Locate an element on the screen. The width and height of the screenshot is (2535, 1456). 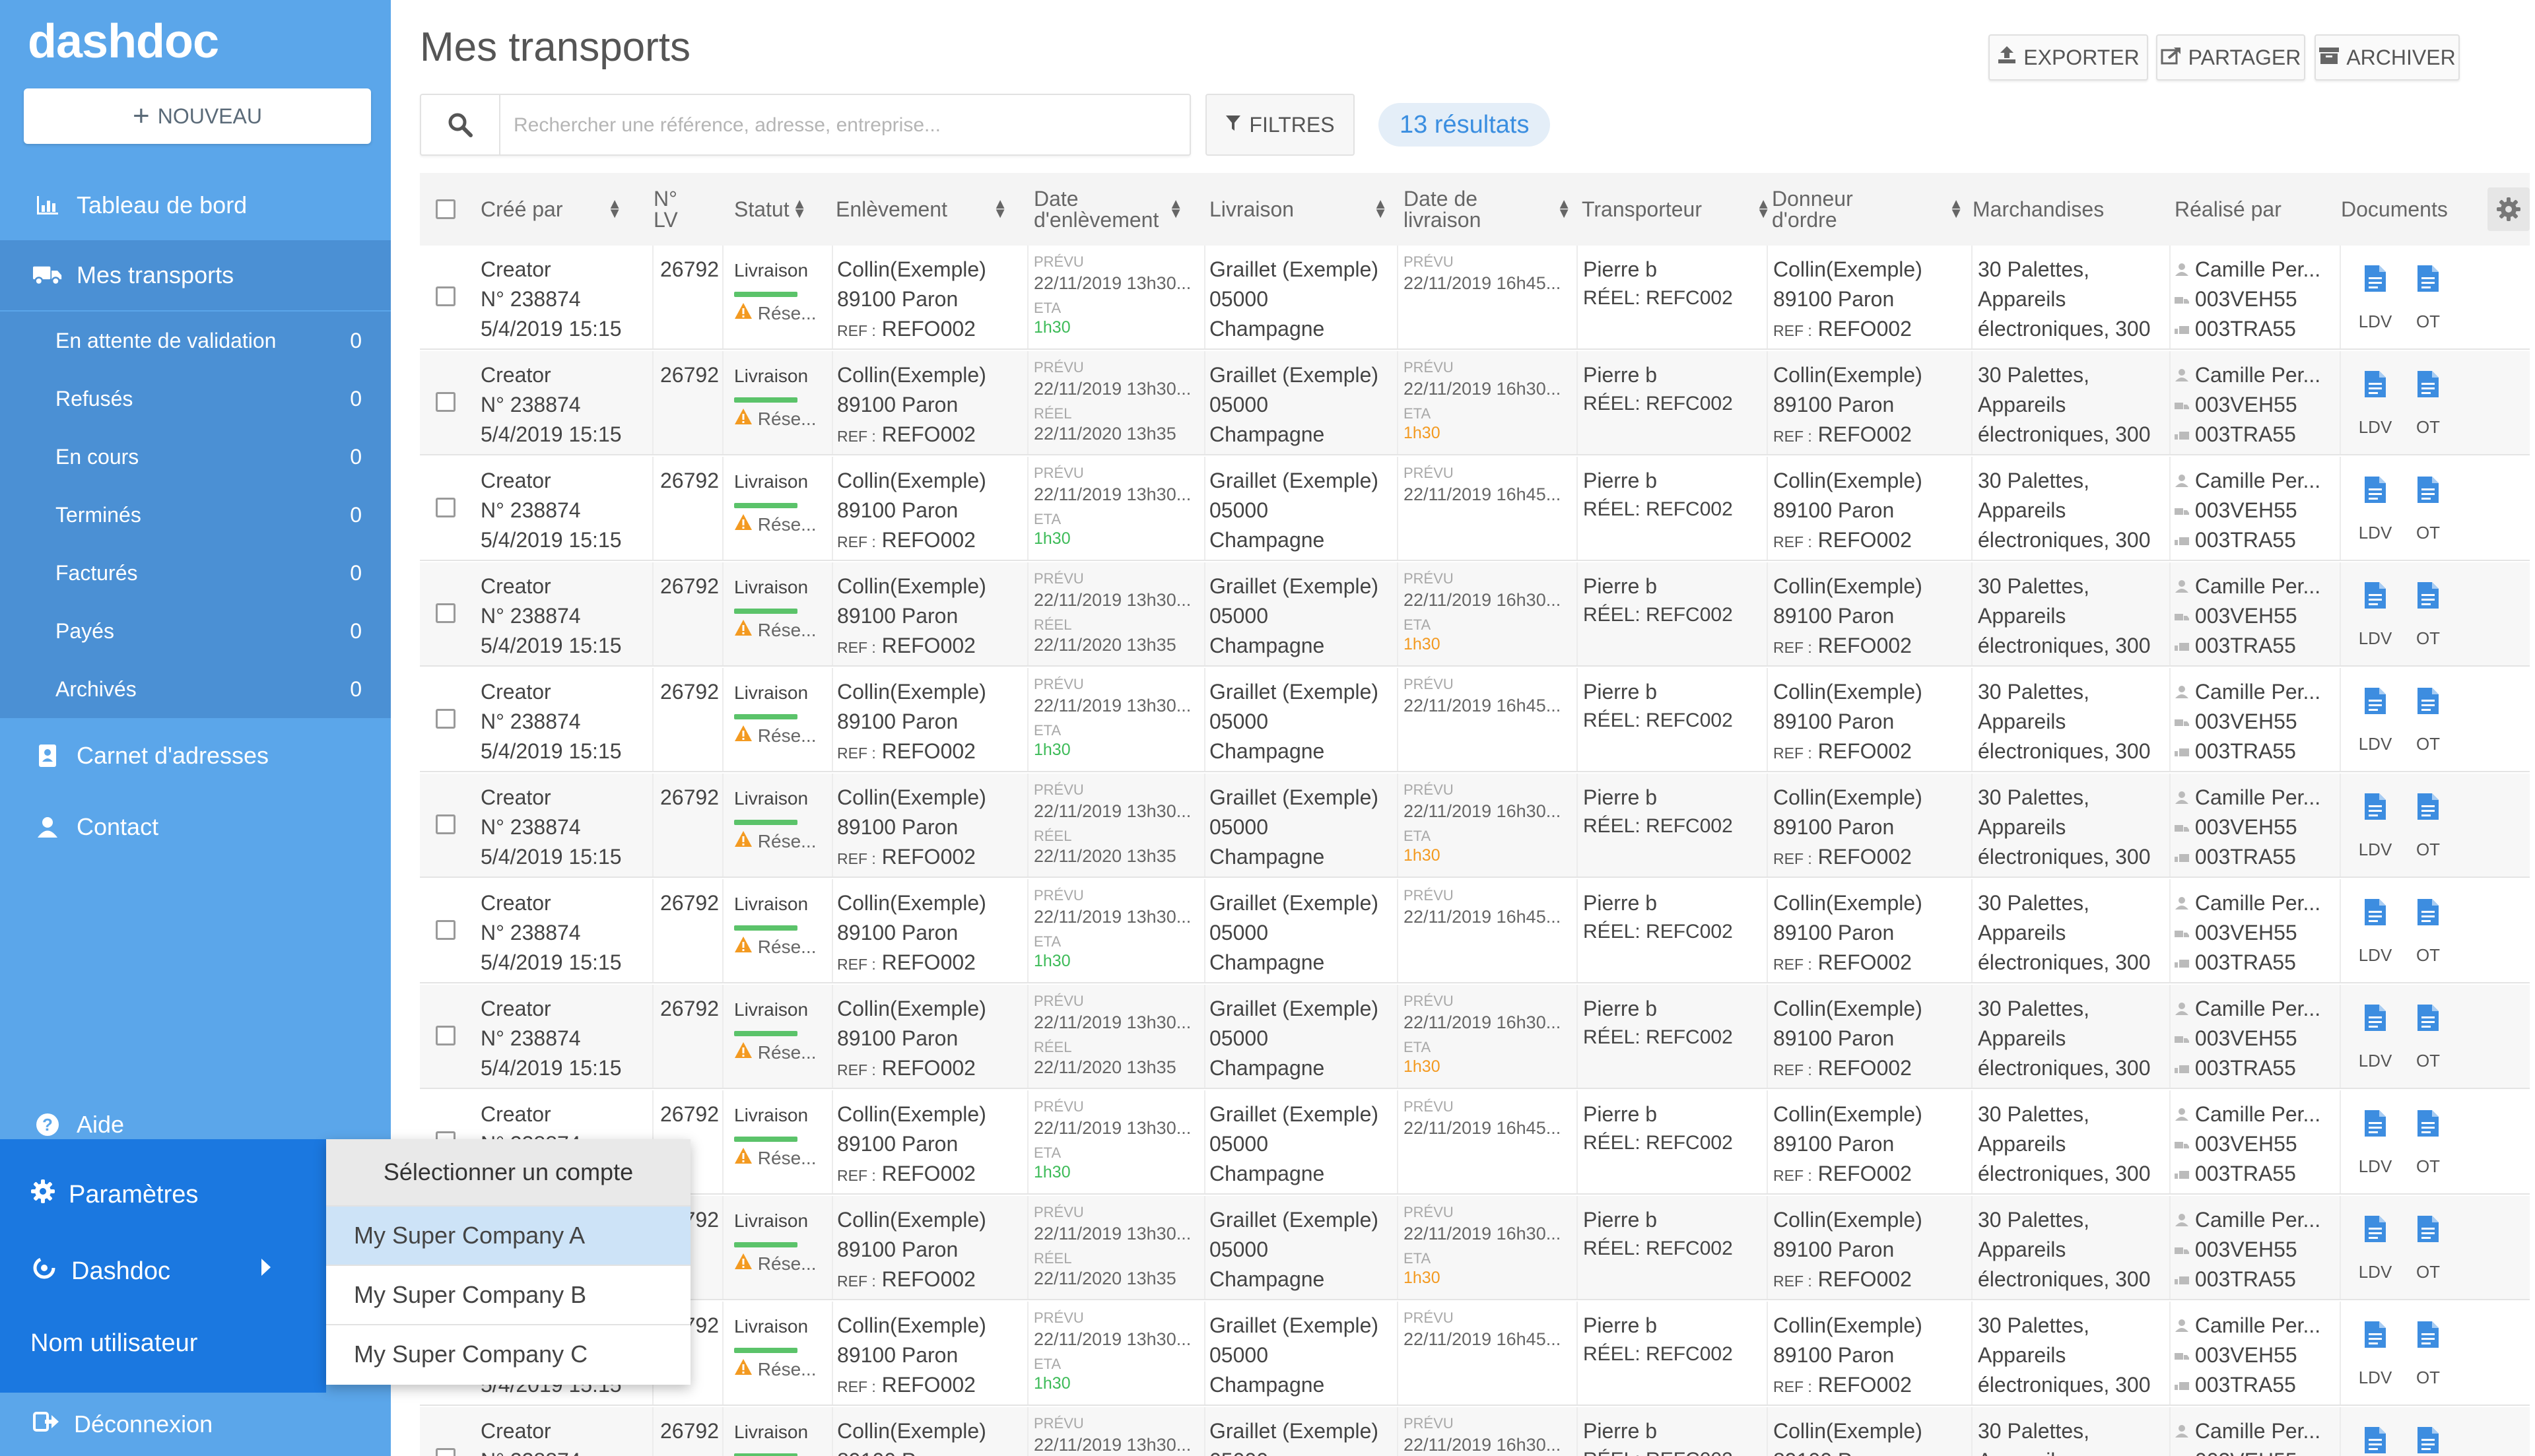
sidebar-subitem-paid: Payés 0 is located at coordinates (195, 631).